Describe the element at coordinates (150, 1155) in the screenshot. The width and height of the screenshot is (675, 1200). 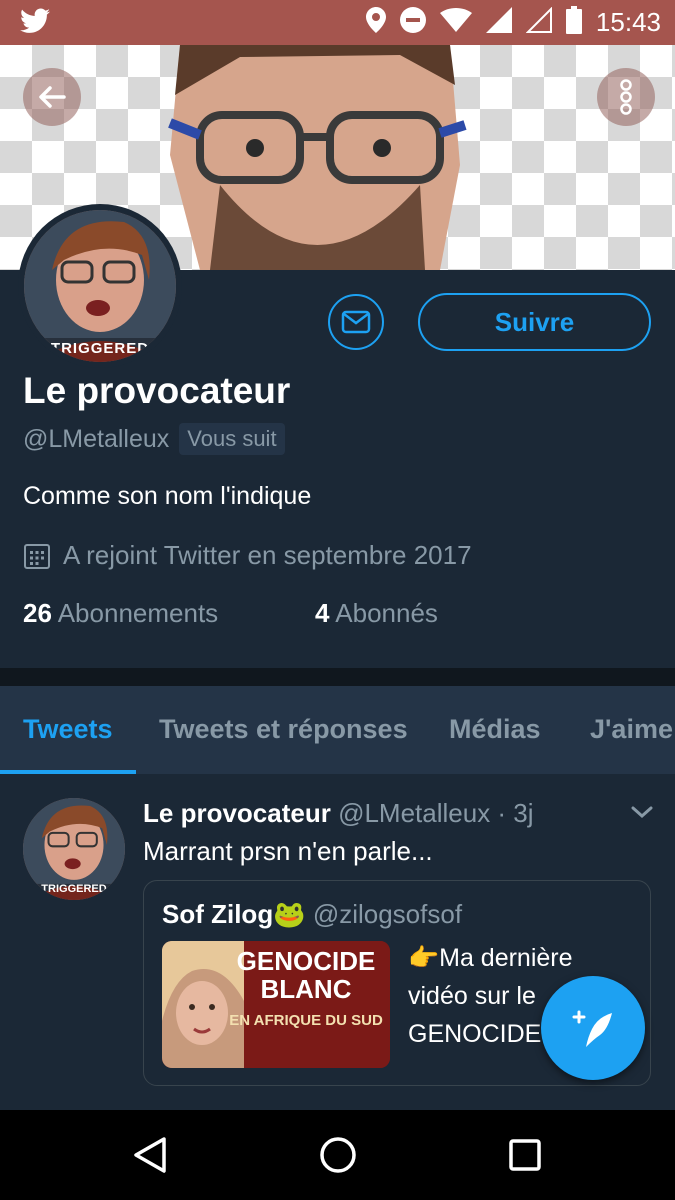
I see `back-triangle-icon` at that location.